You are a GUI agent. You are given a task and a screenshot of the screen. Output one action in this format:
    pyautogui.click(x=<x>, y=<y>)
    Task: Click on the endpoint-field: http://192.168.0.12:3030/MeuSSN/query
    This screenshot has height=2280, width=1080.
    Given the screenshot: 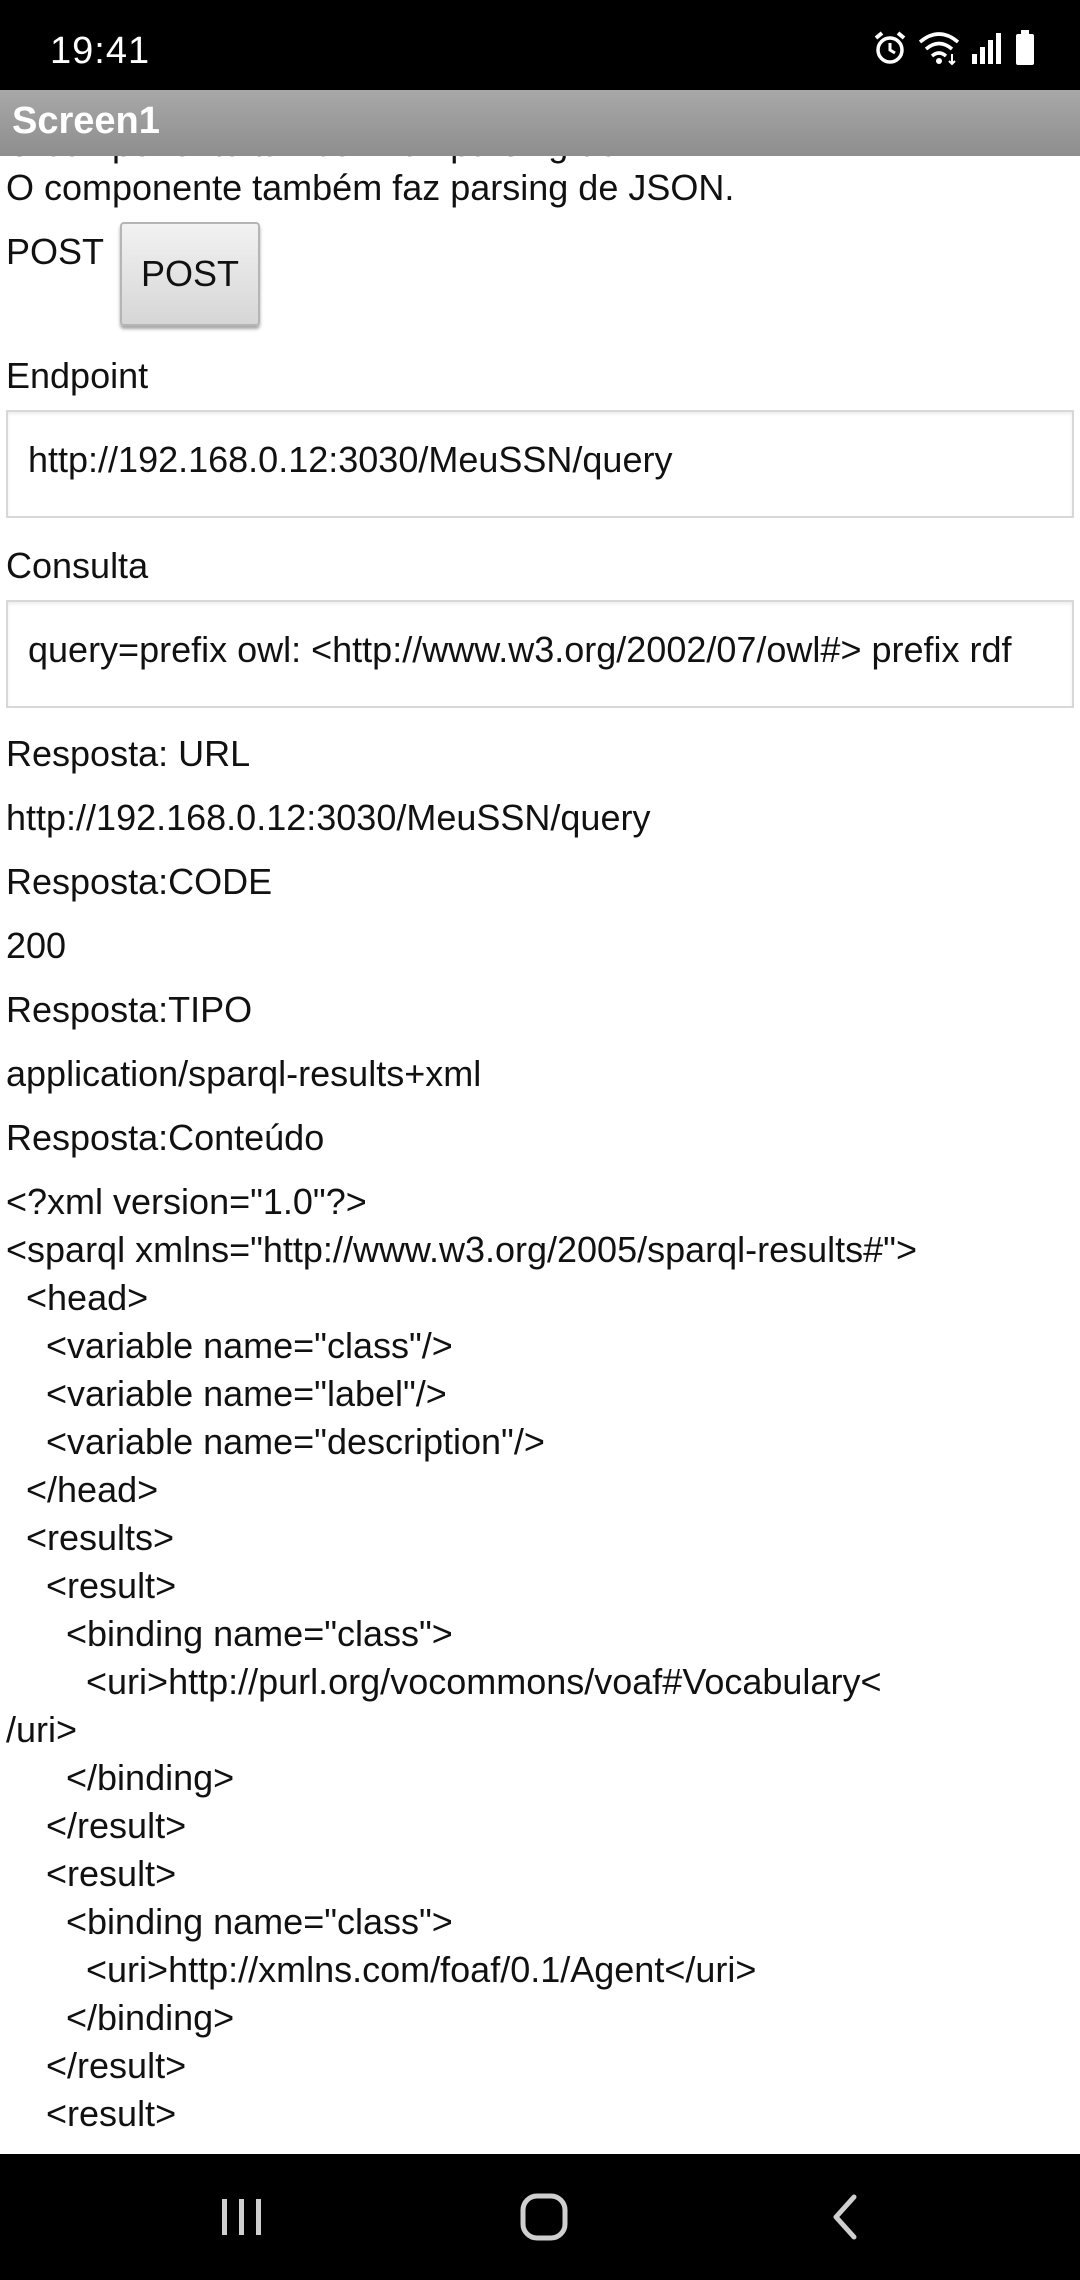 What is the action you would take?
    pyautogui.click(x=540, y=464)
    